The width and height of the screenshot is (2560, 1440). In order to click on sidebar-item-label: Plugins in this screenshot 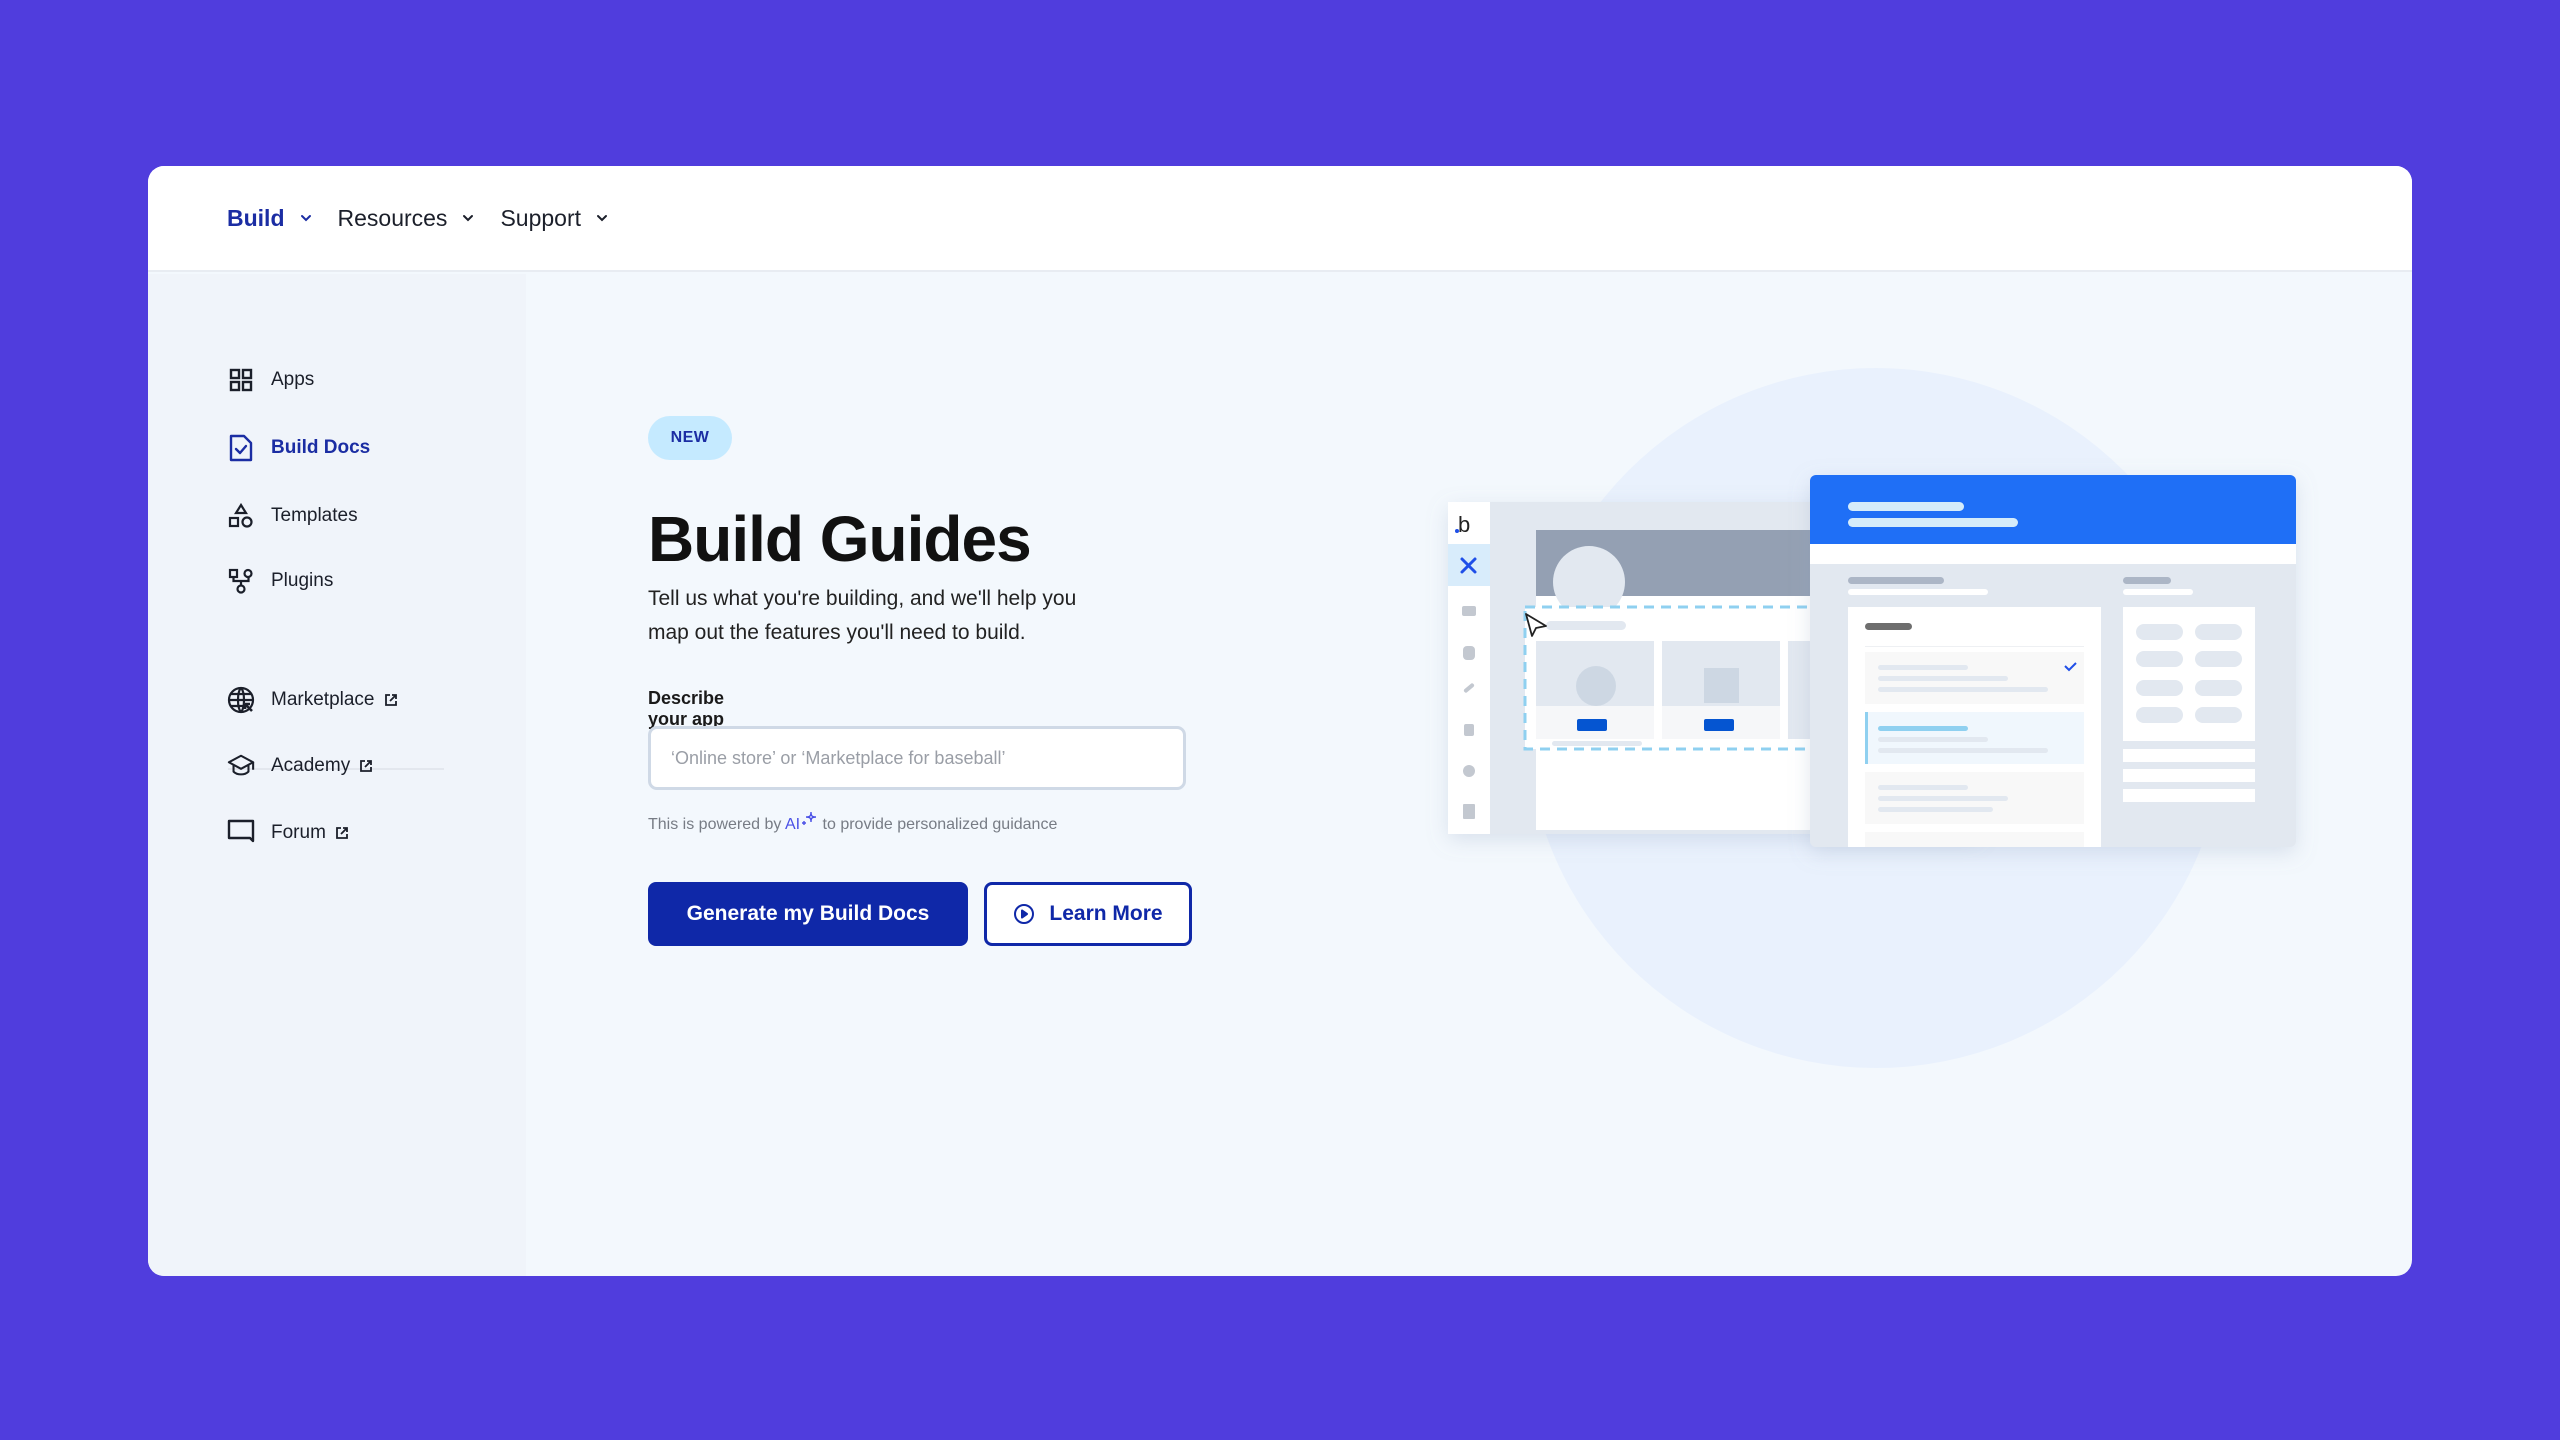, I will do `click(302, 580)`.